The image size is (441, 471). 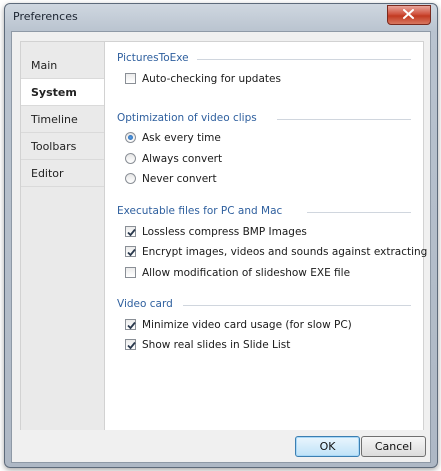 I want to click on section-title-optimization: Optimization of video clips, so click(x=187, y=118).